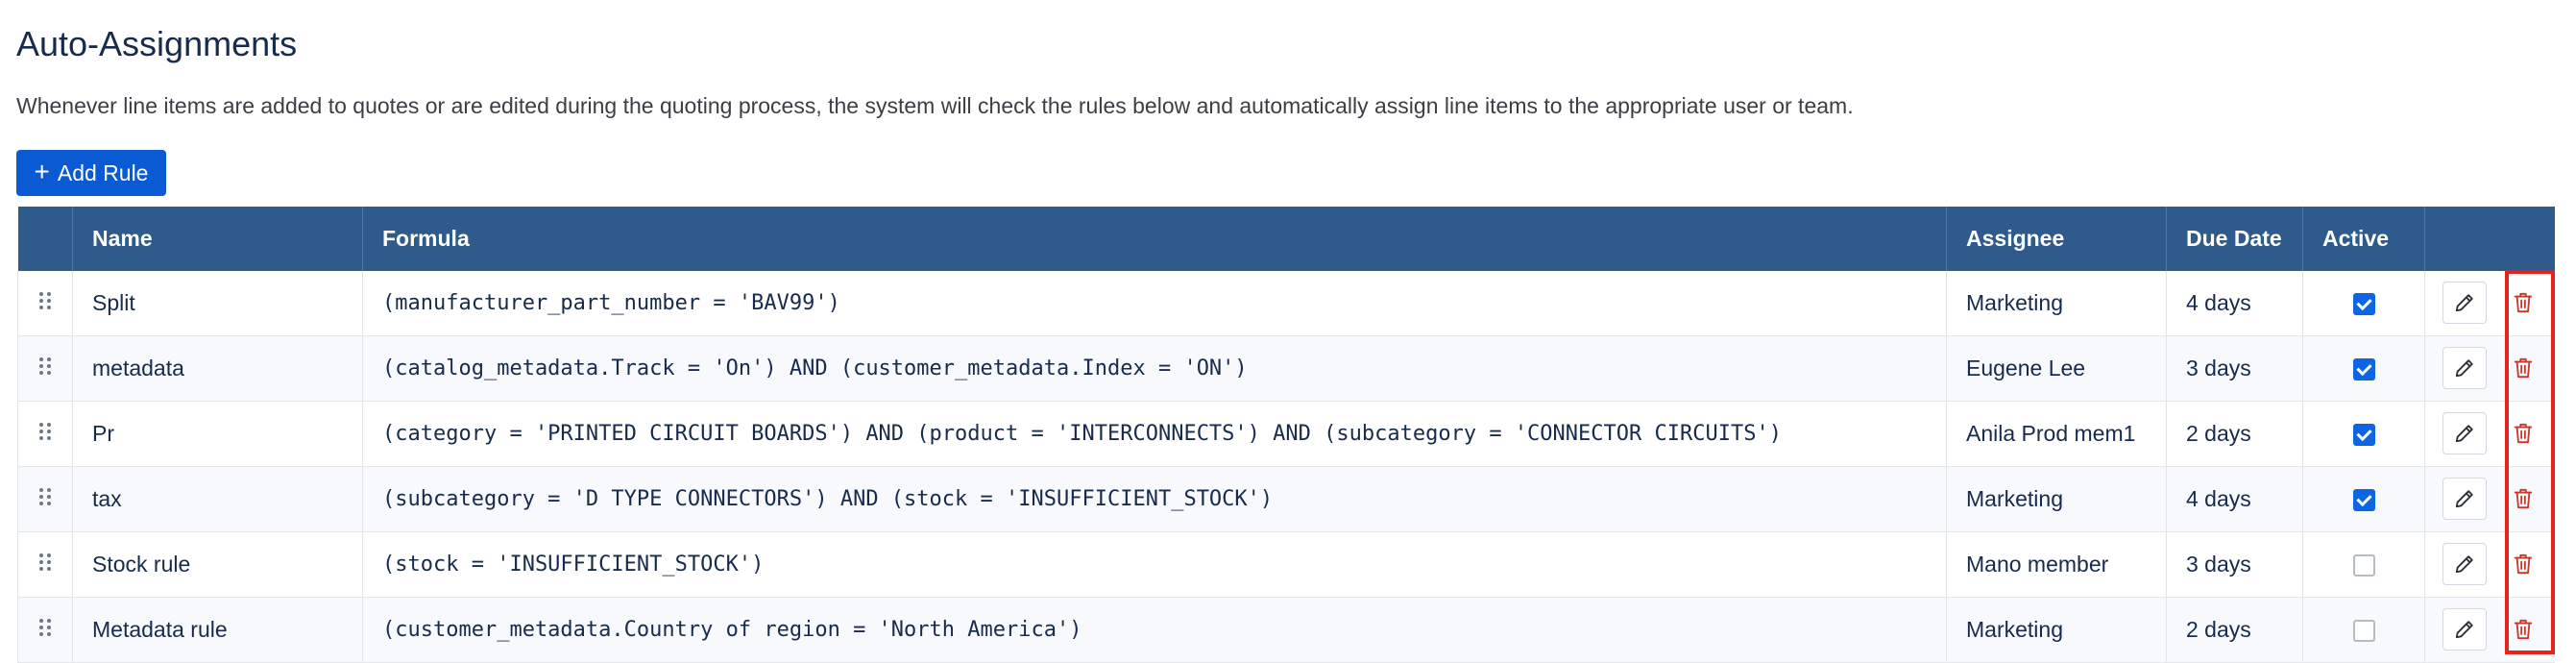  I want to click on rule-name: Metadata rule, so click(217, 630).